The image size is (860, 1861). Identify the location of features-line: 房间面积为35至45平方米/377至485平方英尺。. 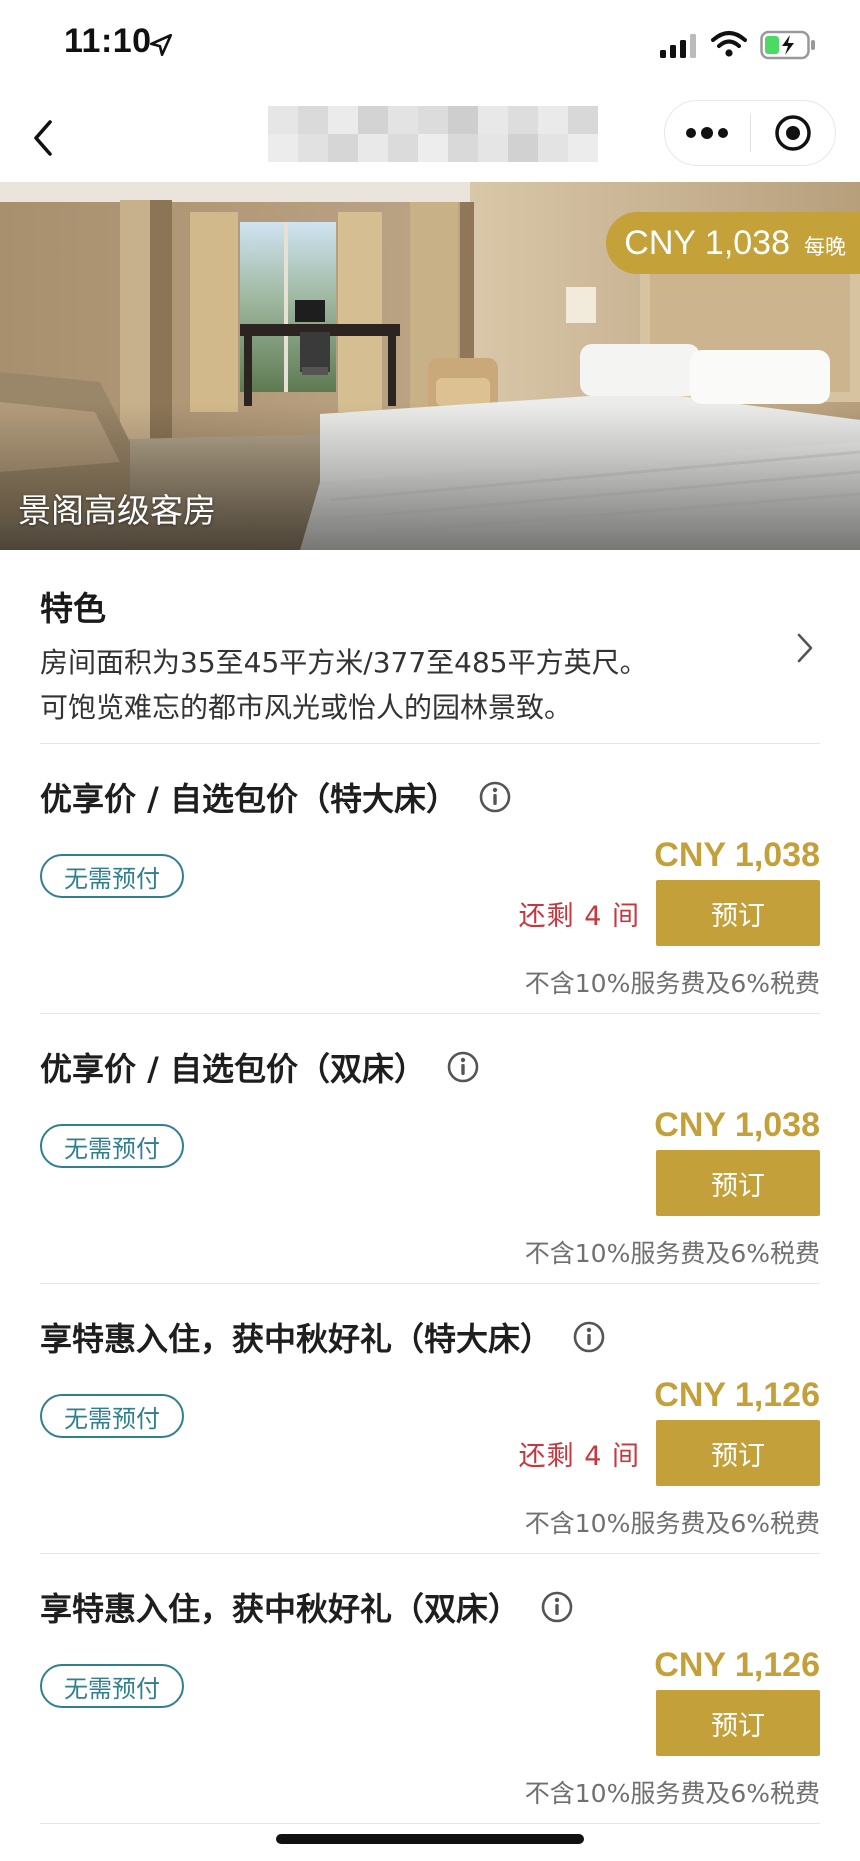
(344, 662).